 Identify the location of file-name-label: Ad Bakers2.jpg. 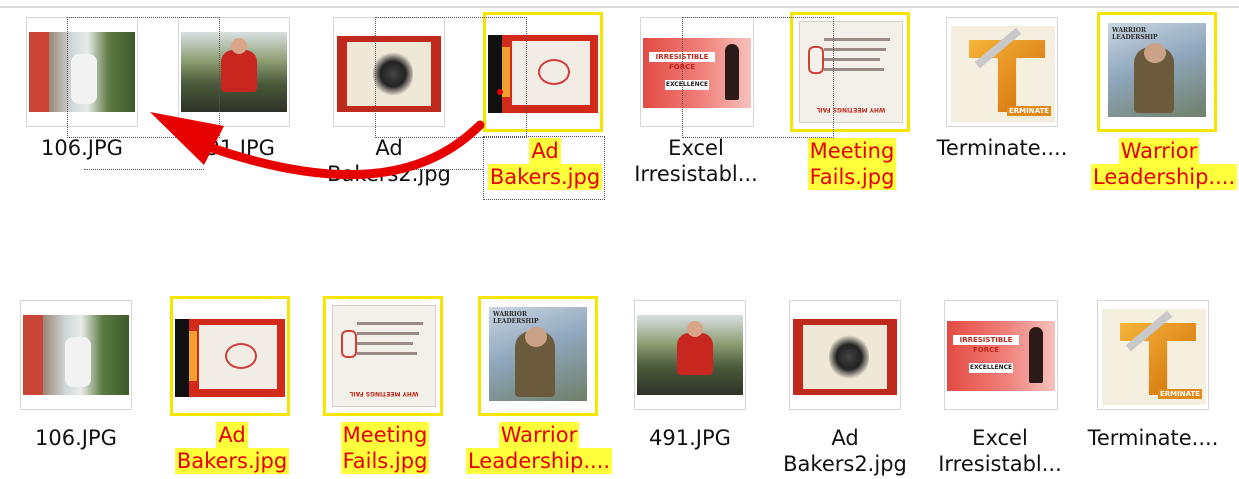
(845, 451).